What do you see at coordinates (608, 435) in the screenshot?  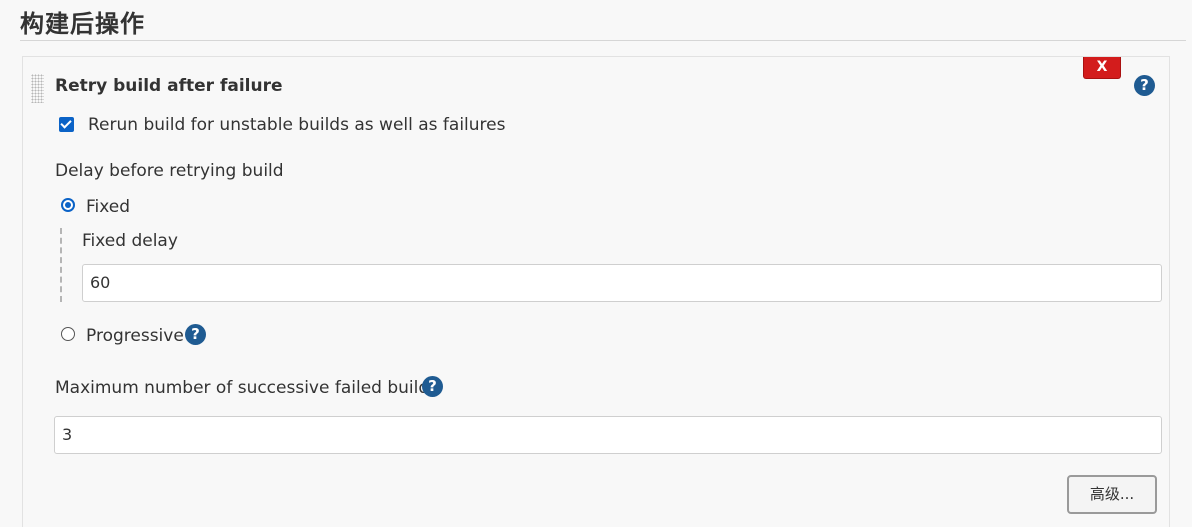 I see `max-failed-input: 3` at bounding box center [608, 435].